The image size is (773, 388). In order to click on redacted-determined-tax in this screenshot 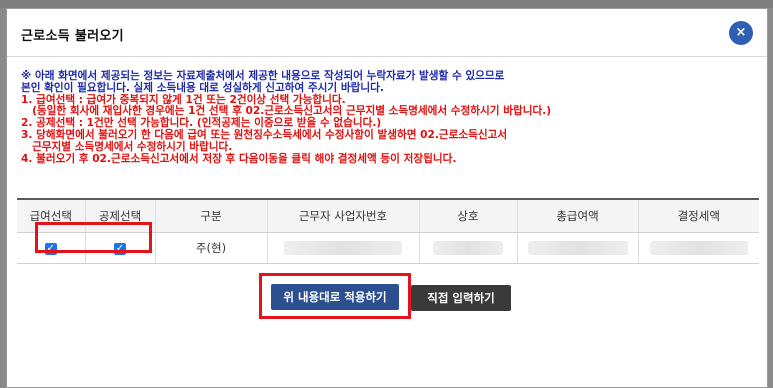, I will do `click(698, 248)`.